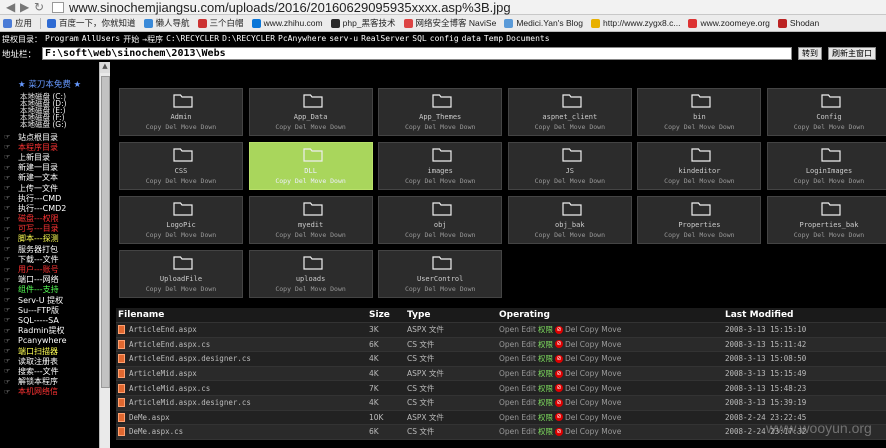  I want to click on bookmark-0: 应用, so click(17, 23).